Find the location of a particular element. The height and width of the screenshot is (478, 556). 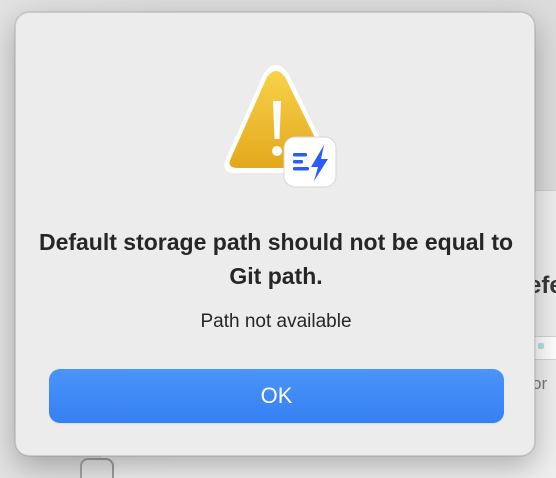

app-badge-icon is located at coordinates (310, 162).